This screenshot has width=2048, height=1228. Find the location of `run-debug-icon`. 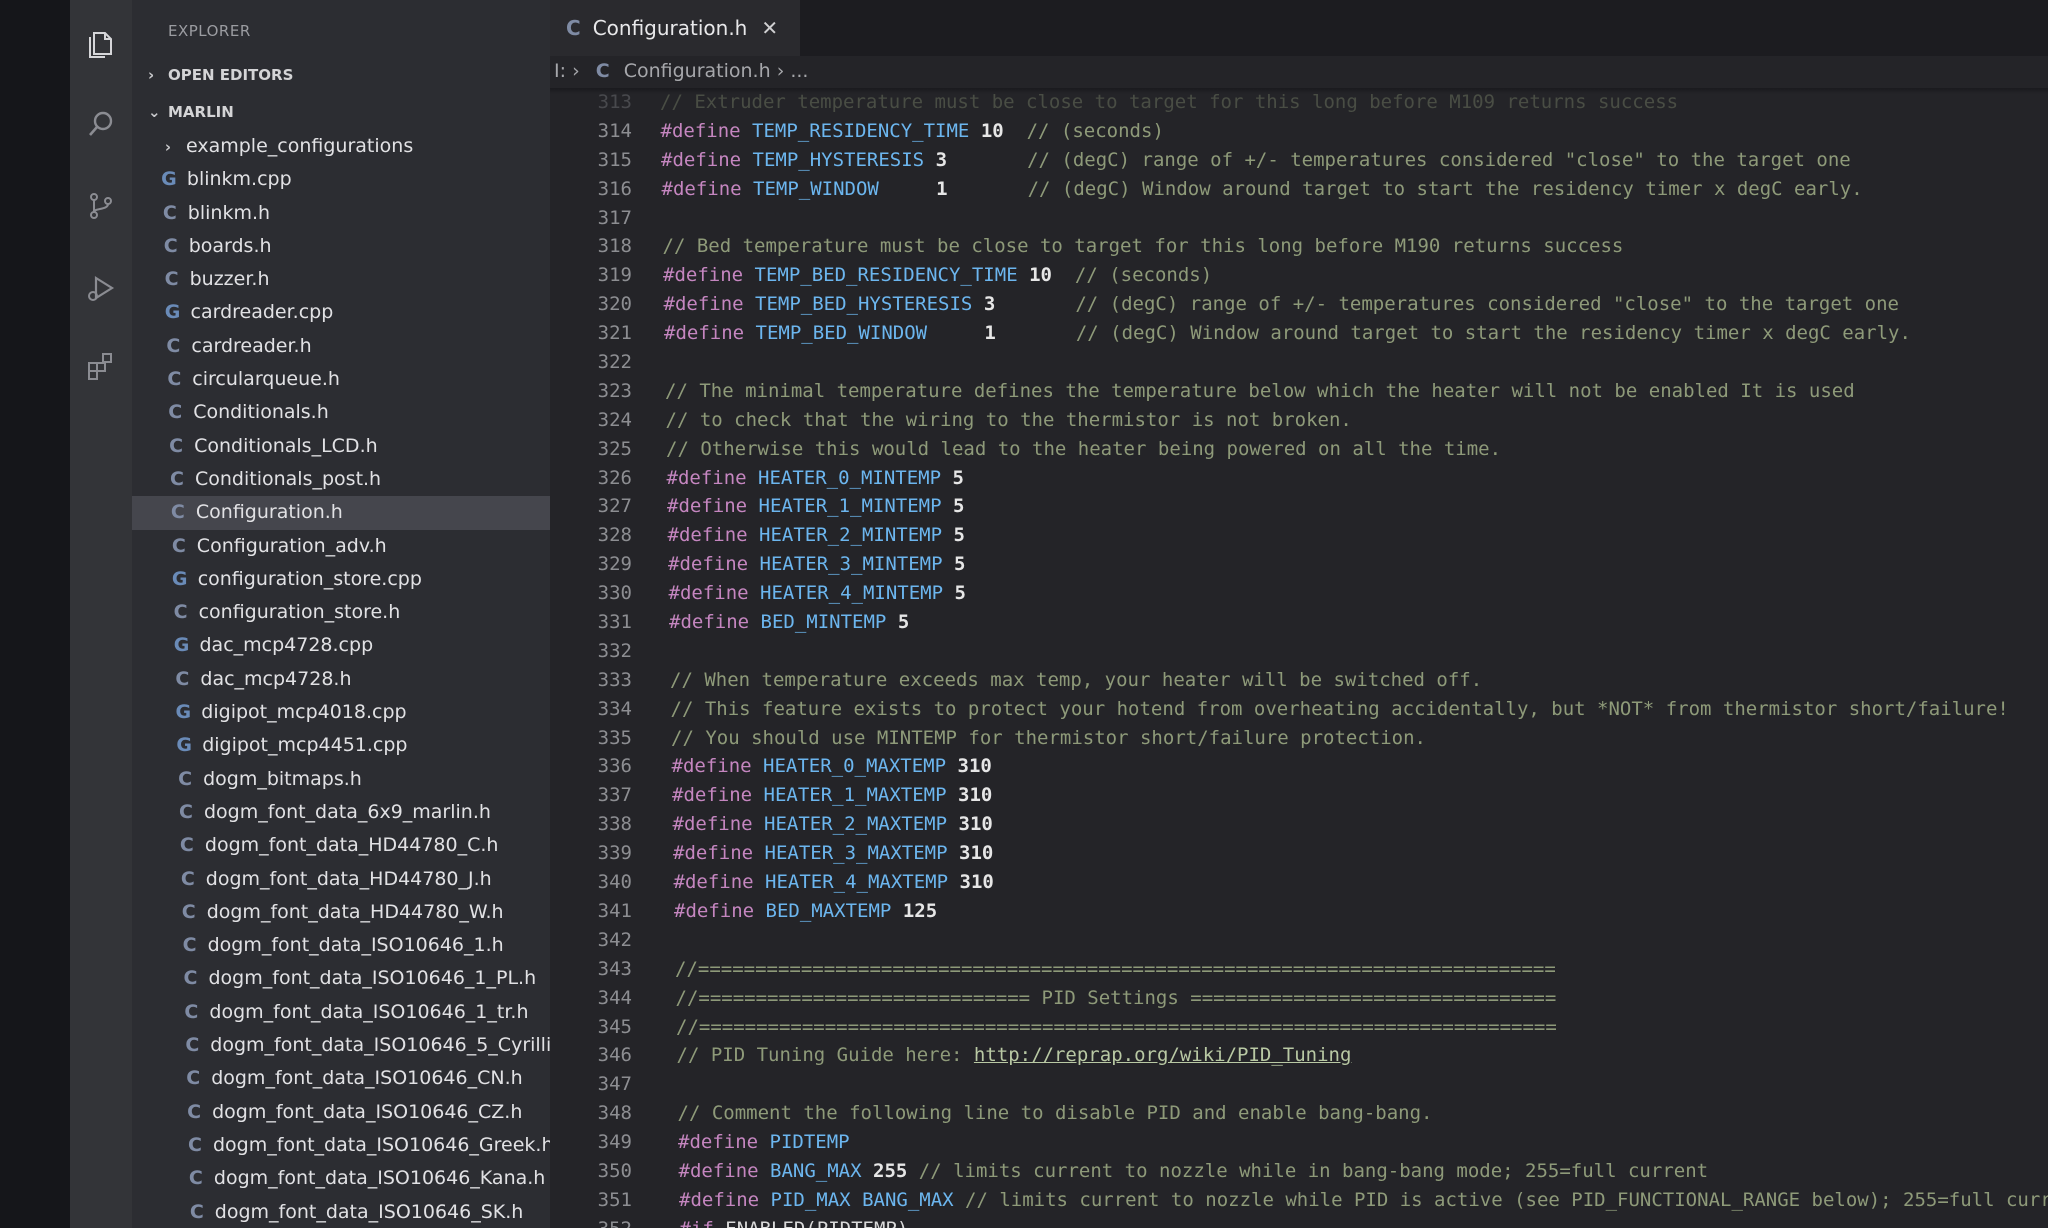

run-debug-icon is located at coordinates (101, 288).